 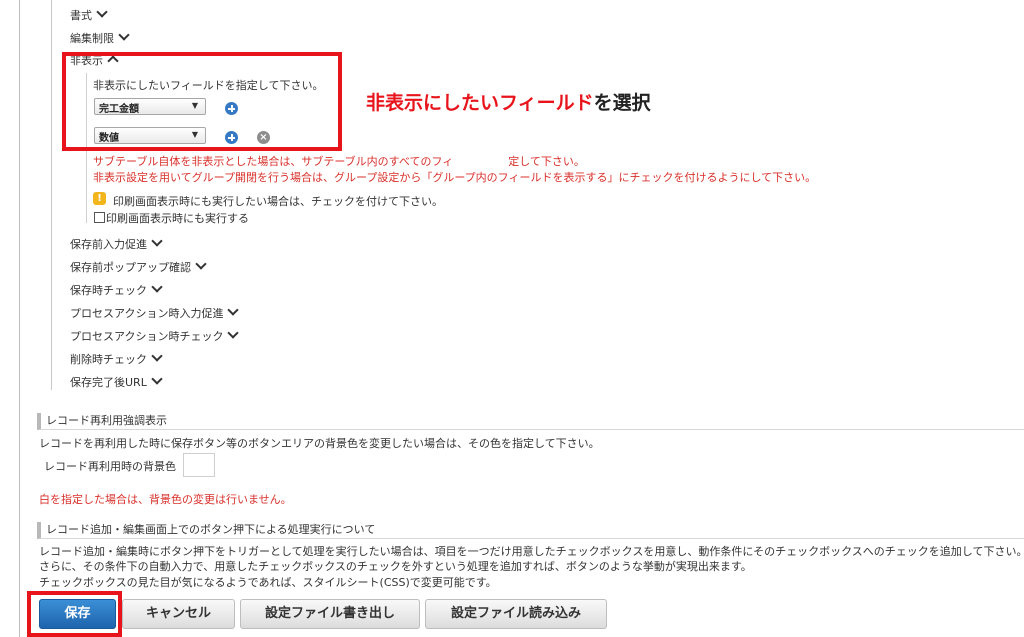 I want to click on tree-item-process-prompt: プロセスアクション時入力促進, so click(x=155, y=312).